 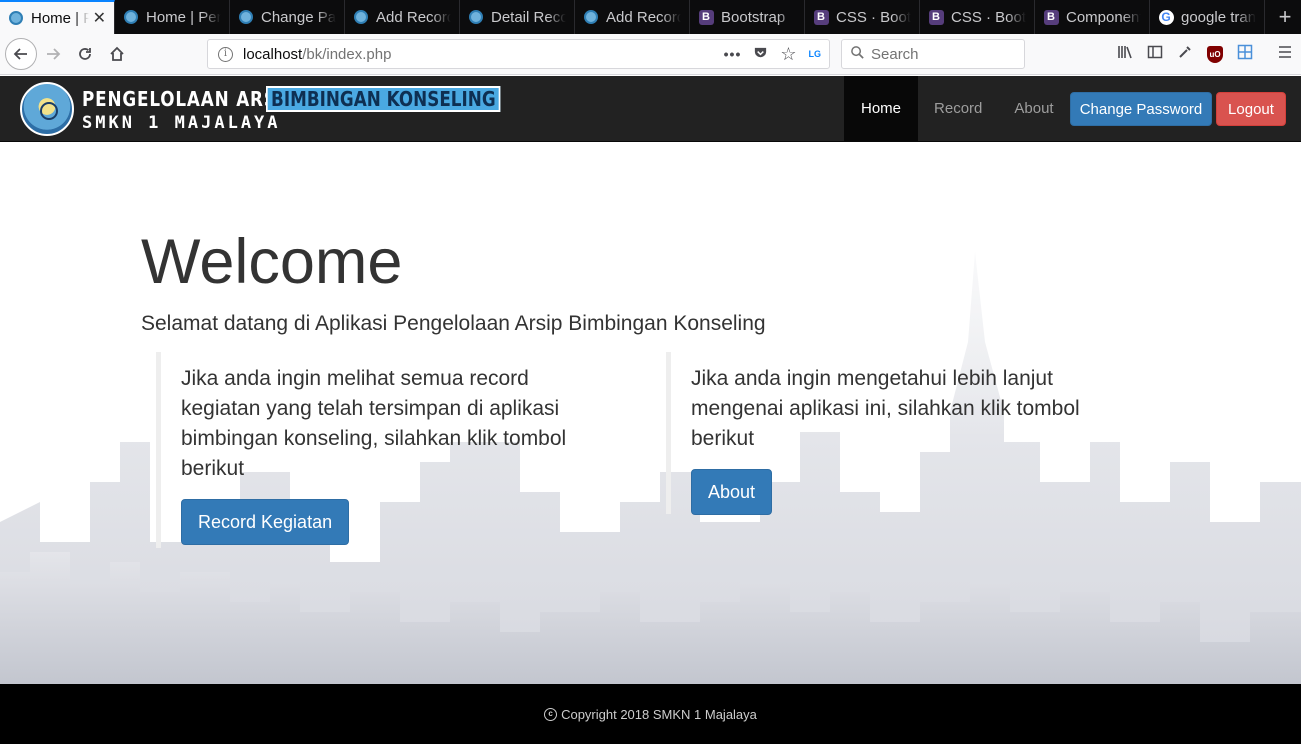 What do you see at coordinates (265, 522) in the screenshot?
I see `record-kegiatan-button: Record Kegiatan` at bounding box center [265, 522].